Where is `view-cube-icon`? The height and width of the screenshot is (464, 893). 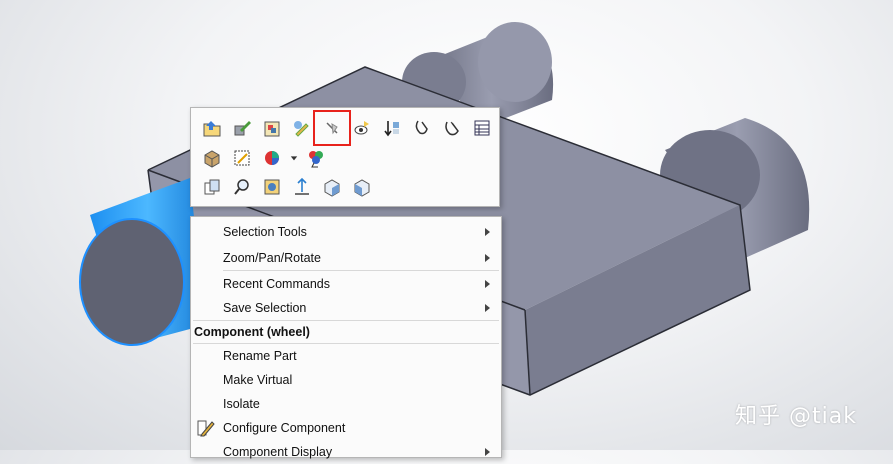 view-cube-icon is located at coordinates (362, 187).